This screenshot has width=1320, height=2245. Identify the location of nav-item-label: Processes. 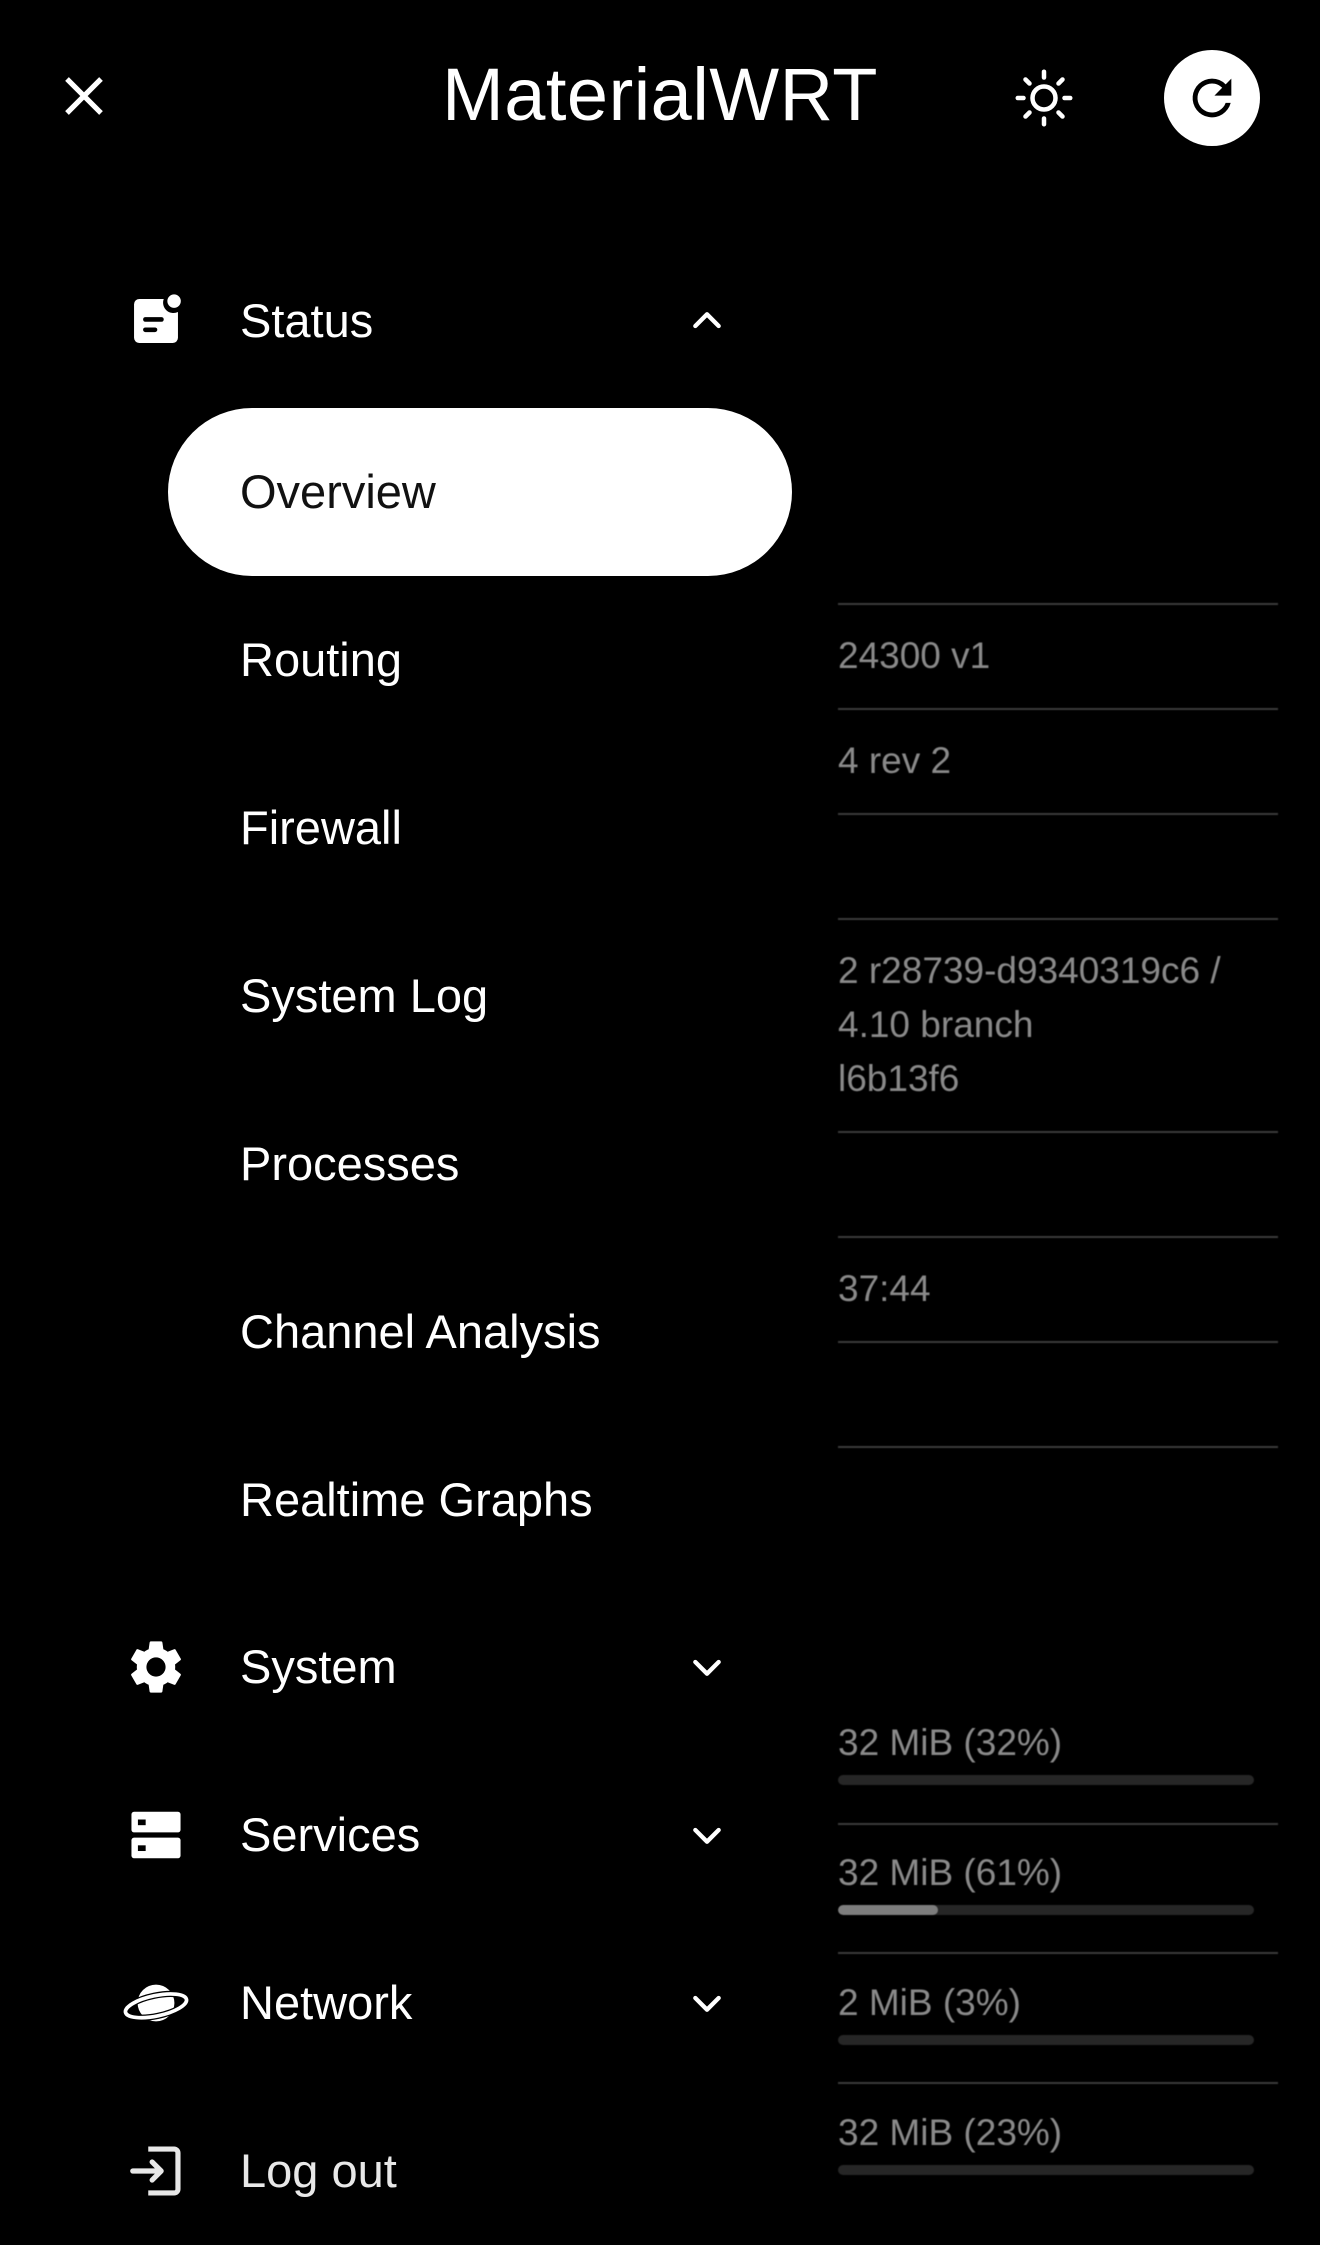
(350, 1163).